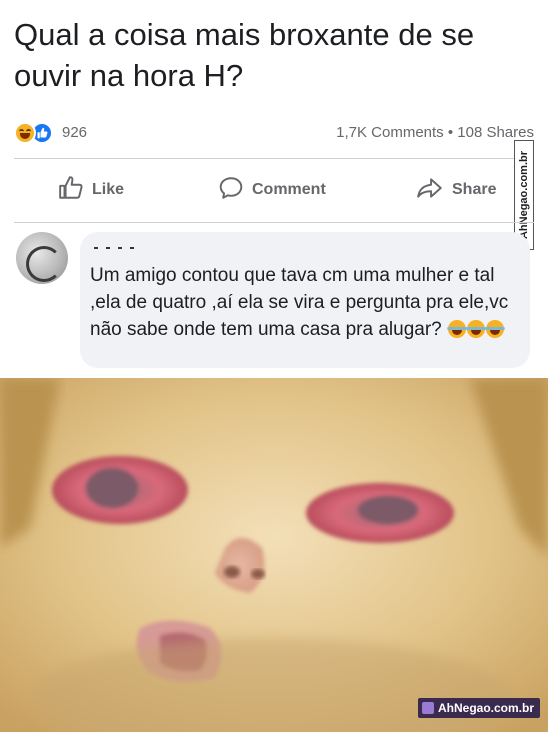 This screenshot has width=548, height=732. I want to click on reaction-icons, so click(33, 133).